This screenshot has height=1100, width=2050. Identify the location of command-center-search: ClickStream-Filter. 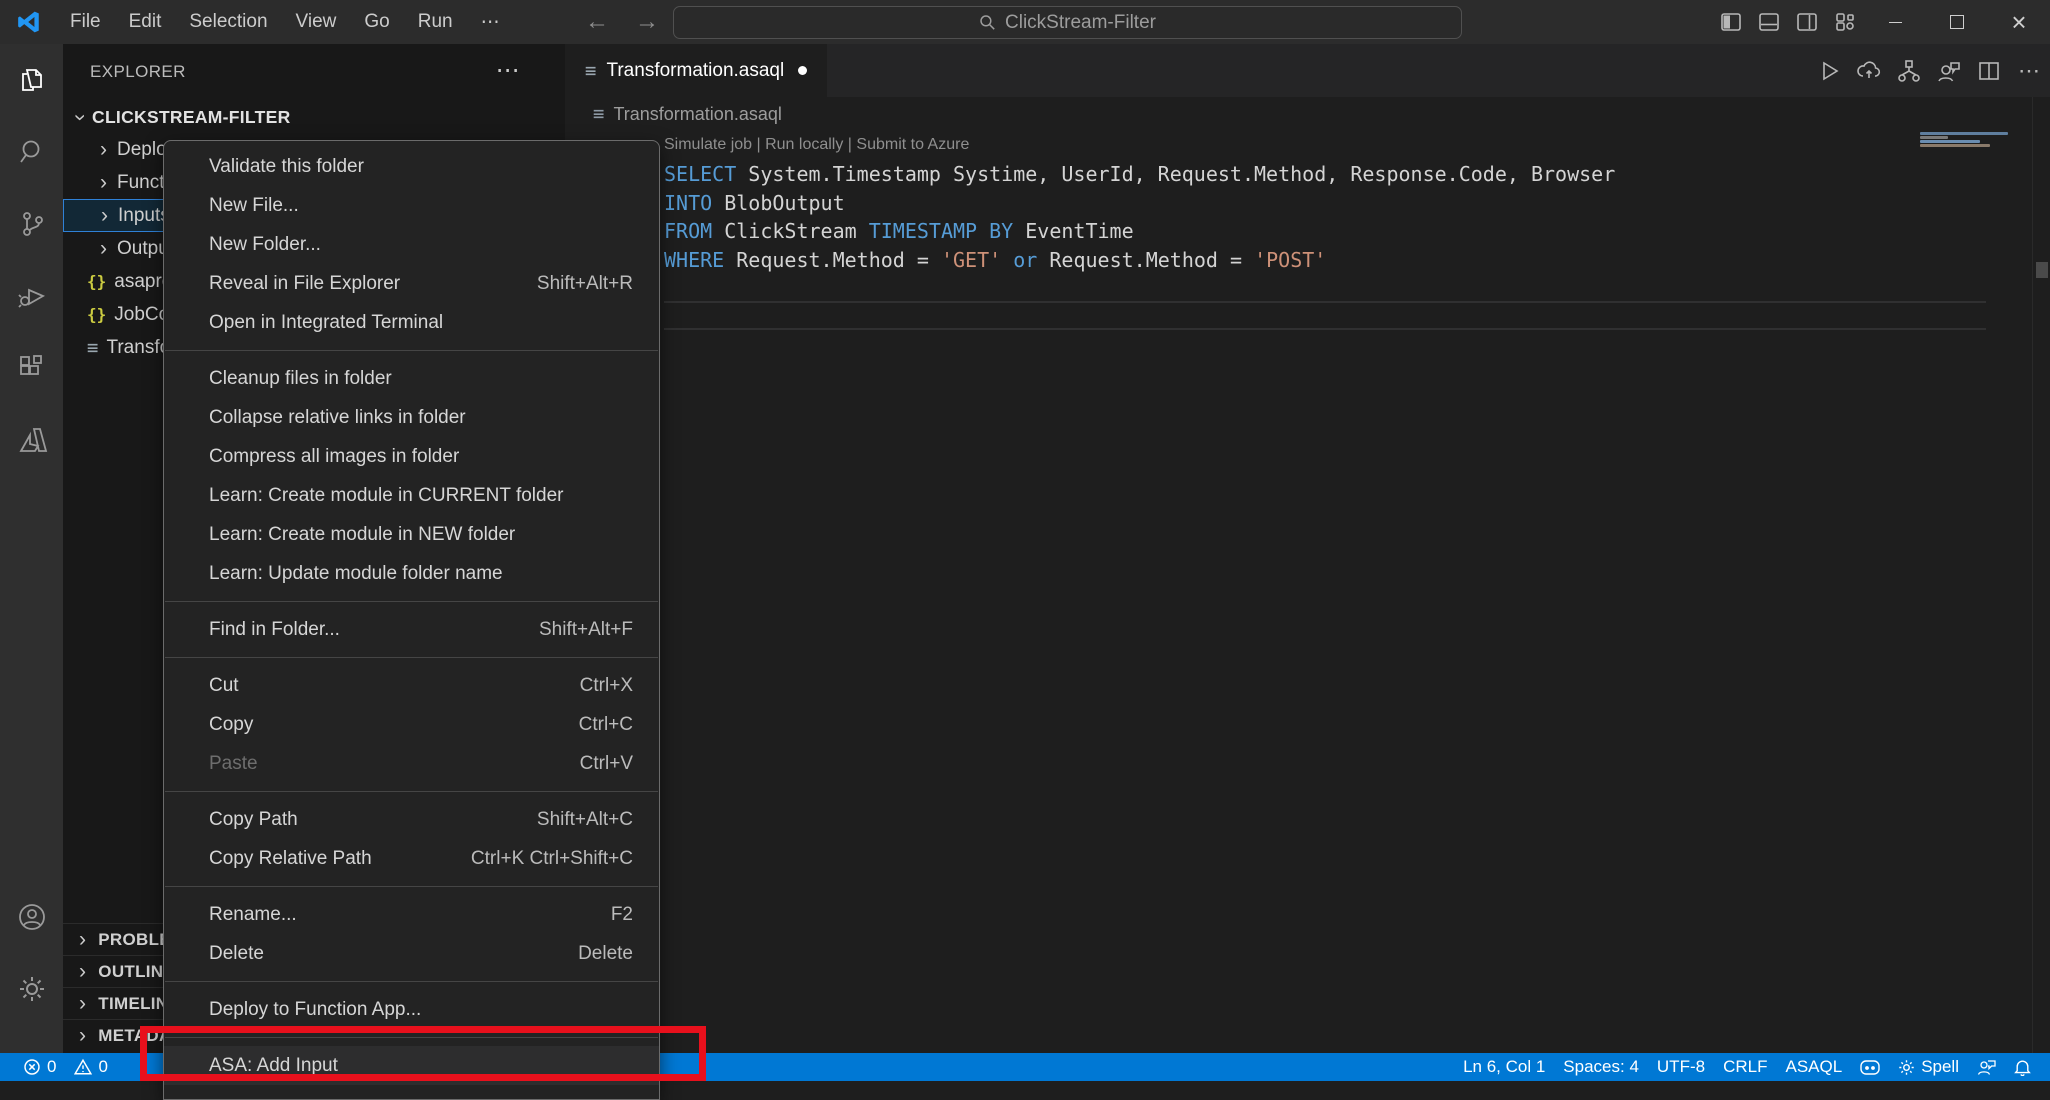
(1067, 22).